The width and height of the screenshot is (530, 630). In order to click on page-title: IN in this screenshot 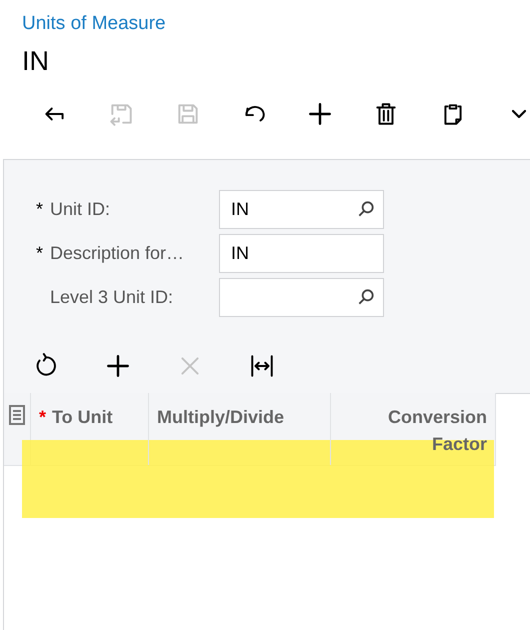, I will do `click(36, 61)`.